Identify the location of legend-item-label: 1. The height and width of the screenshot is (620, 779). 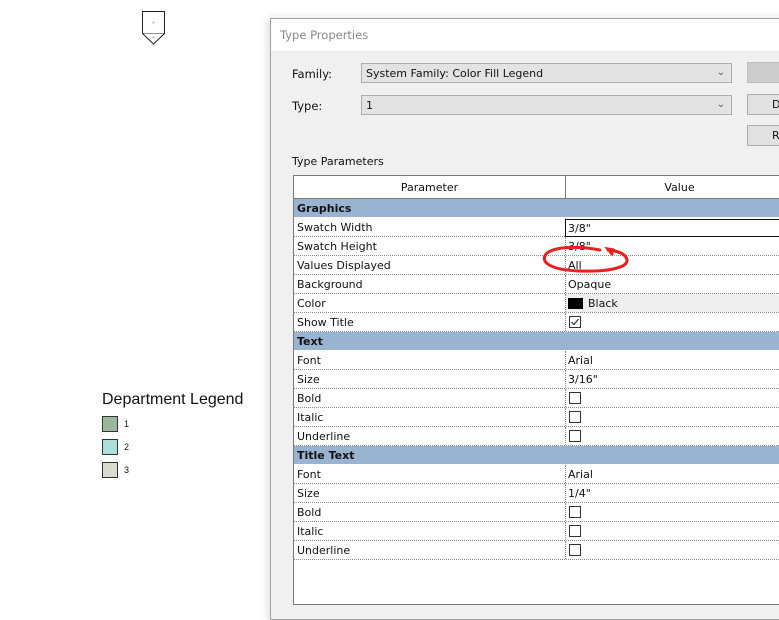
(127, 424).